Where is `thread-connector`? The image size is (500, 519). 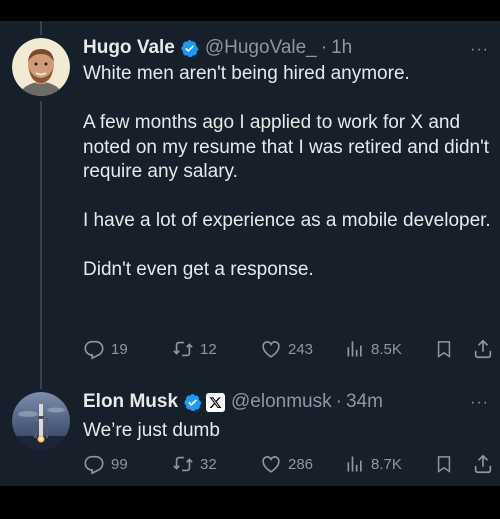
thread-connector is located at coordinates (41, 245).